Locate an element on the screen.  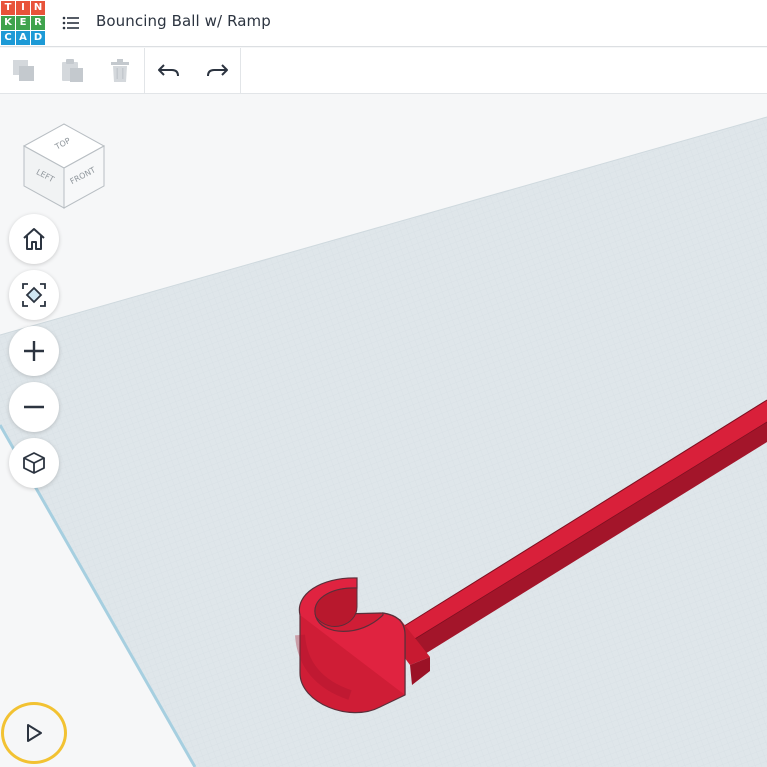
edit-toolbar is located at coordinates (383, 71).